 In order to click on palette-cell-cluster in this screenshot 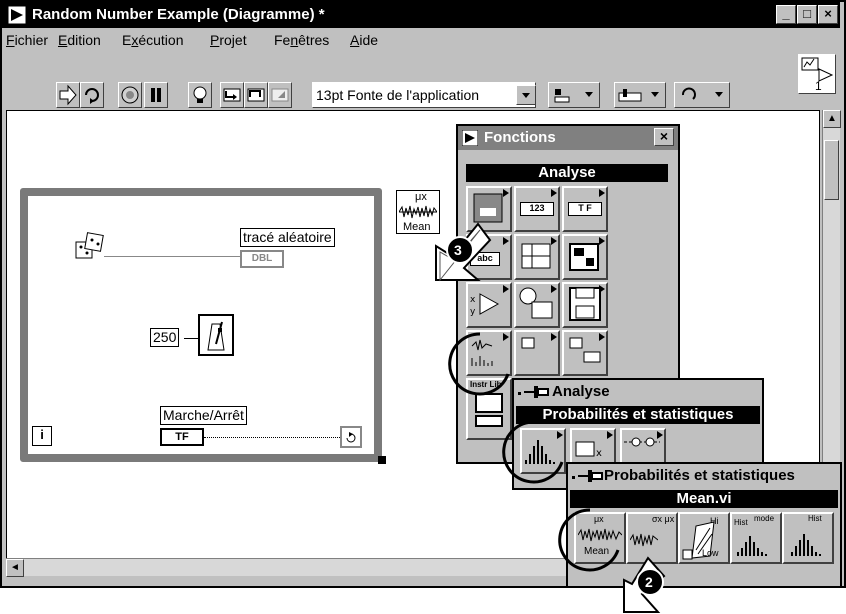, I will do `click(585, 257)`.